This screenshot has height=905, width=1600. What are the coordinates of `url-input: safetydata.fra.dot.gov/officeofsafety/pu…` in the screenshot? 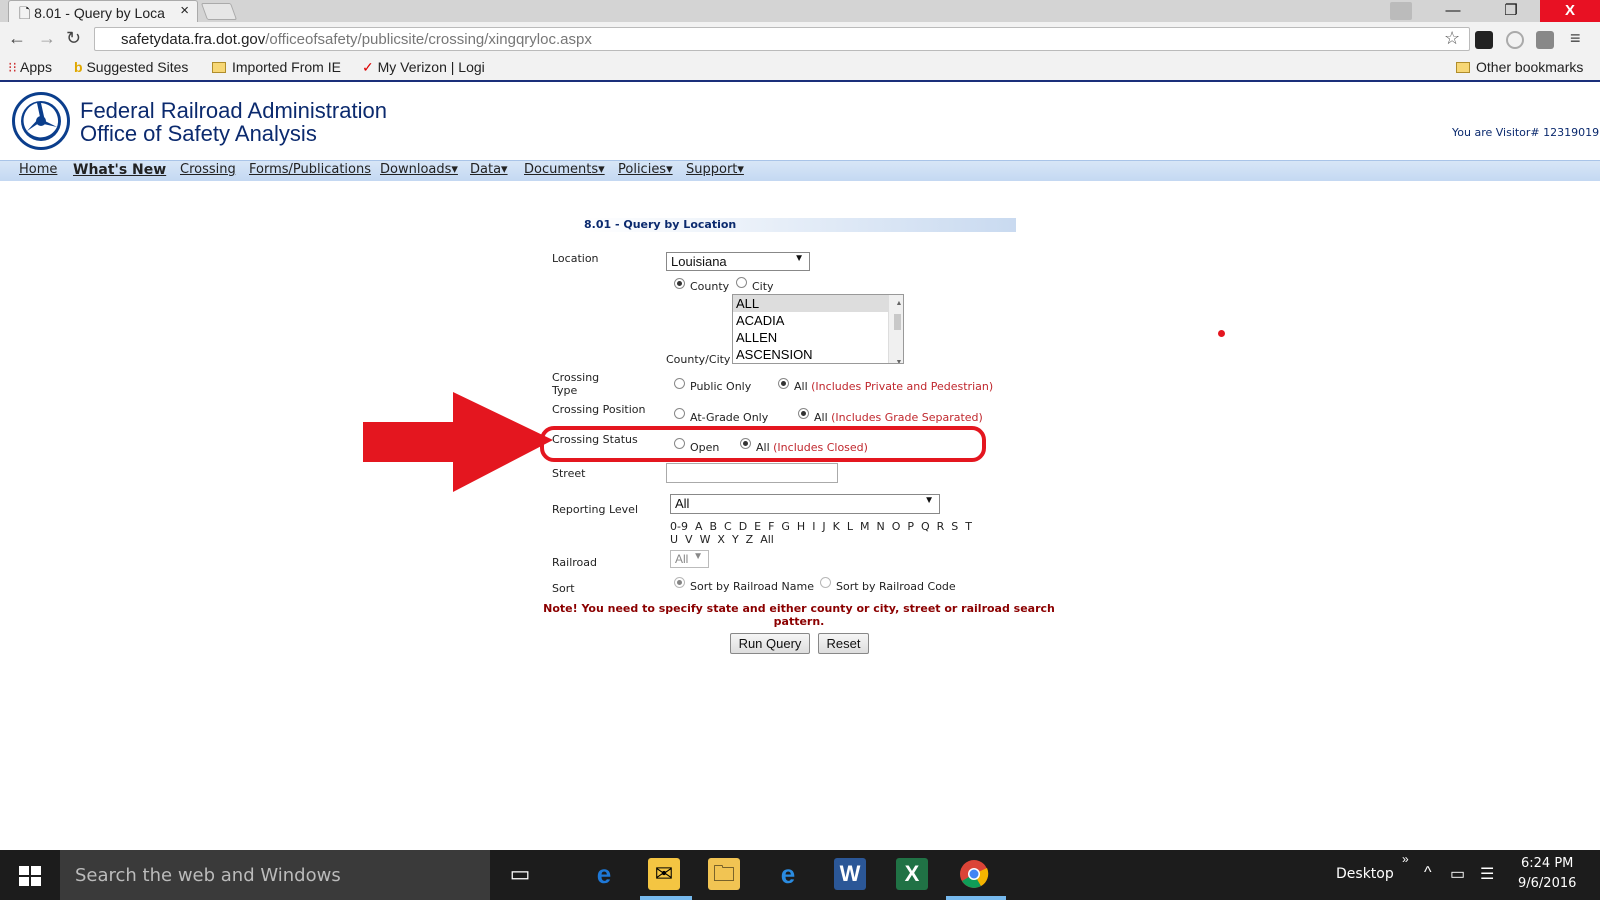 It's located at (782, 39).